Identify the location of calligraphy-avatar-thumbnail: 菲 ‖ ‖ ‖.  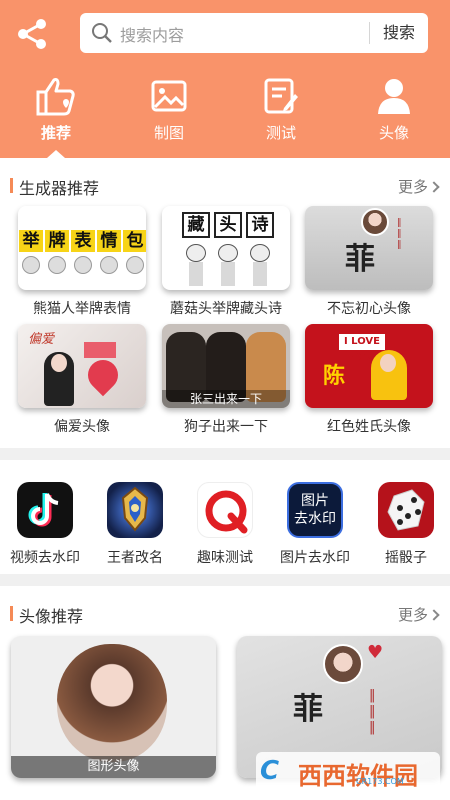
(369, 248).